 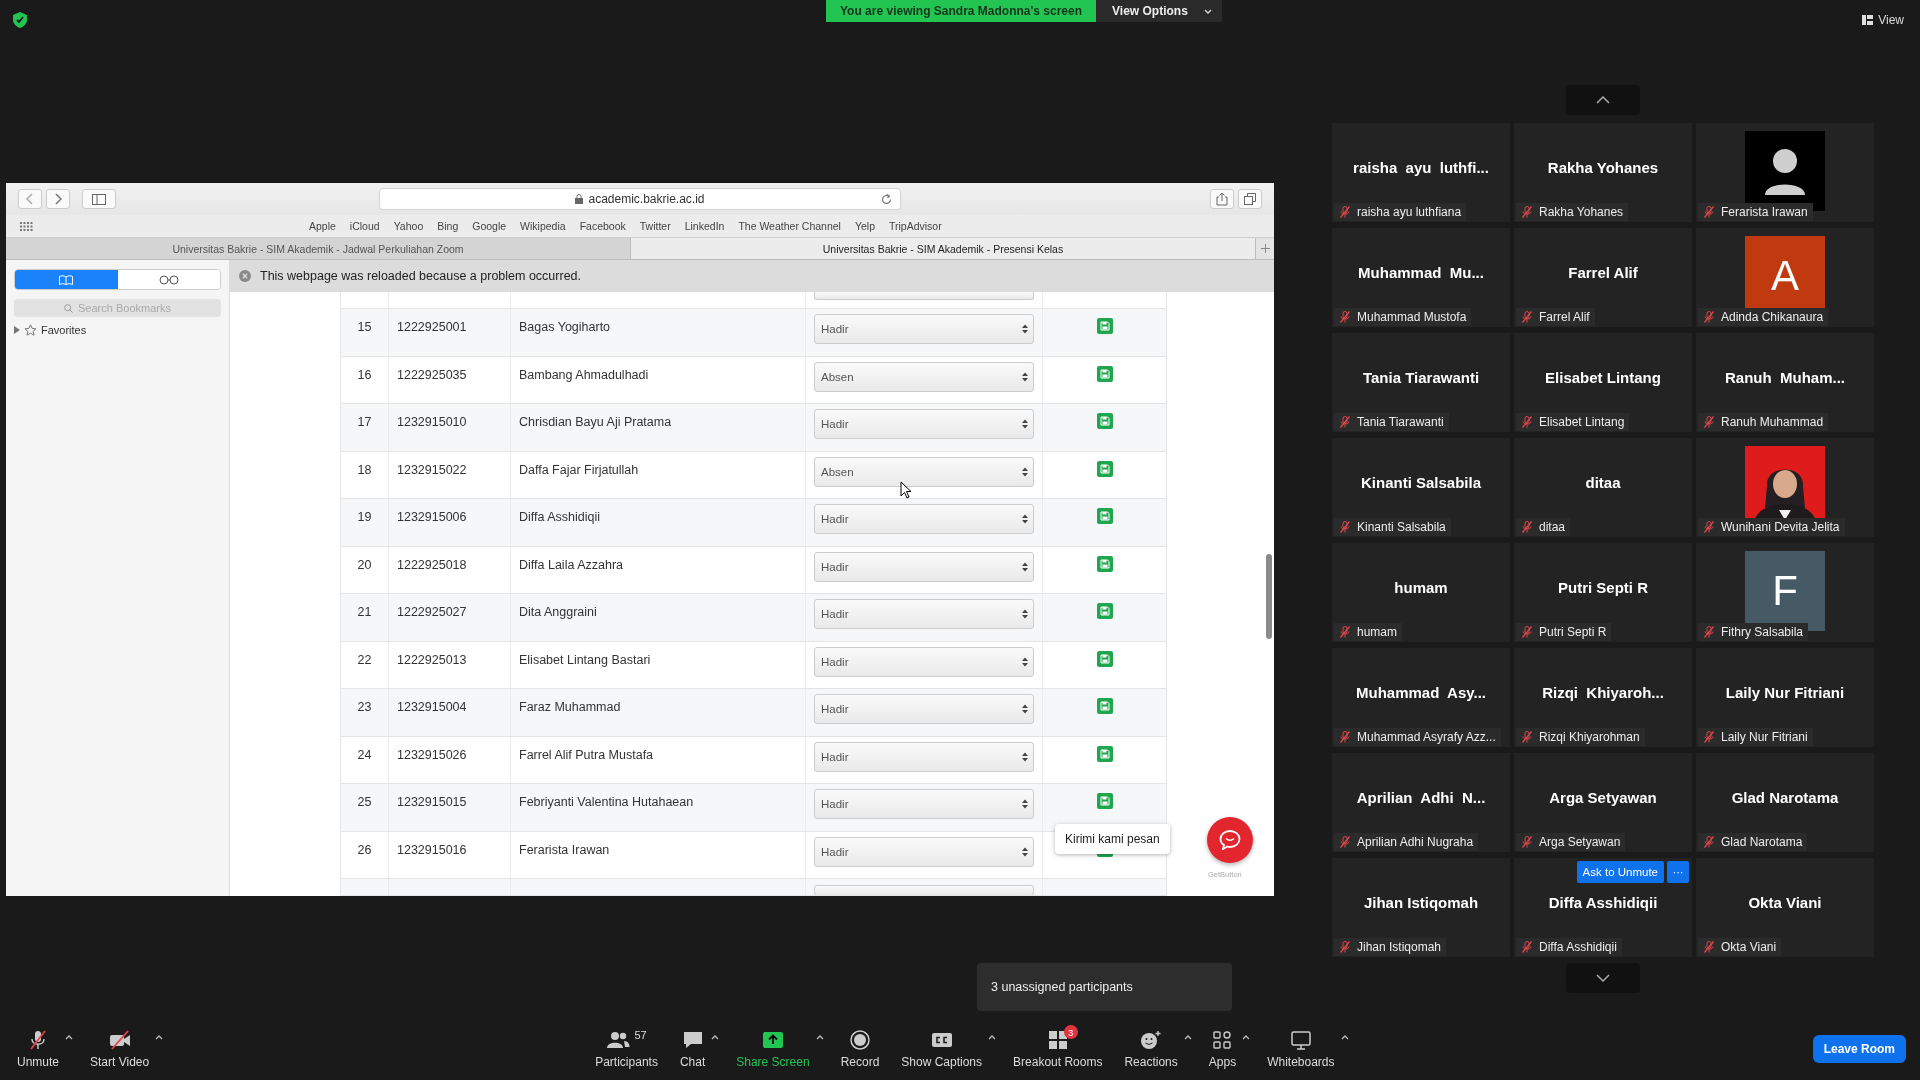 What do you see at coordinates (655, 226) in the screenshot?
I see `bookmark-link: Twitter` at bounding box center [655, 226].